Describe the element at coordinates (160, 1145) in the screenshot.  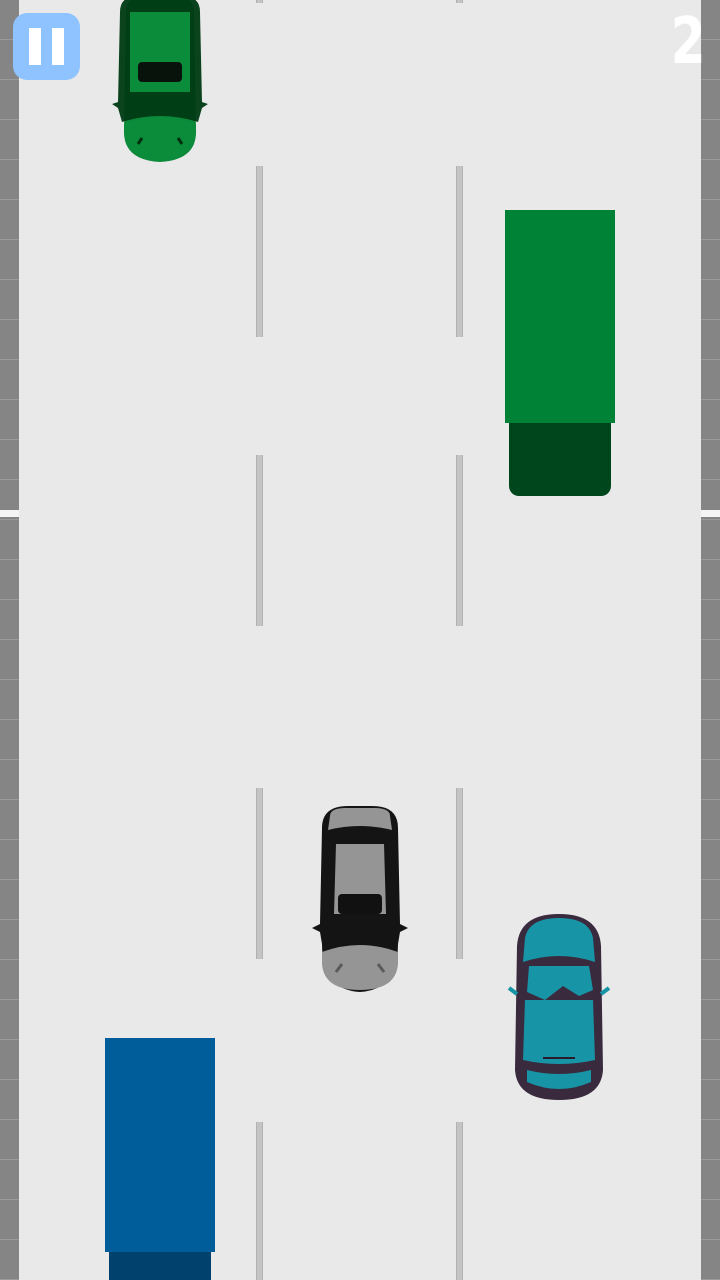
I see `blue-truck-trailer` at that location.